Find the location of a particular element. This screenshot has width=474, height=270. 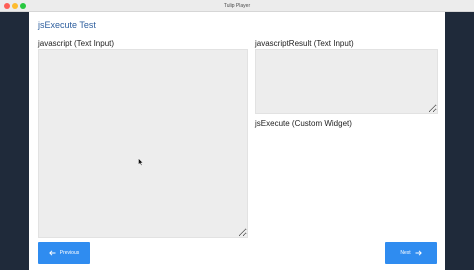

window-title: Tulip Player is located at coordinates (237, 6).